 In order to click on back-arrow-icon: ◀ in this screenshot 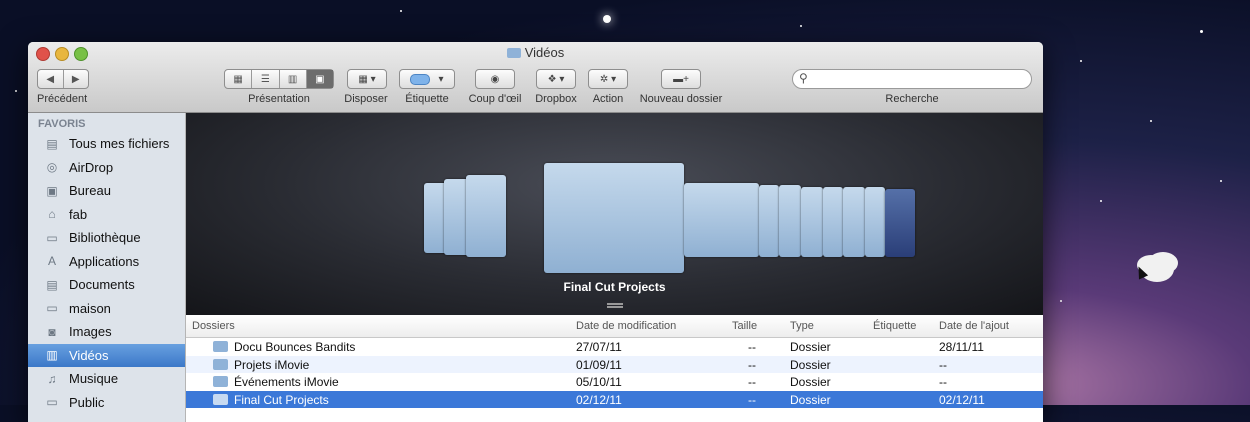, I will do `click(51, 79)`.